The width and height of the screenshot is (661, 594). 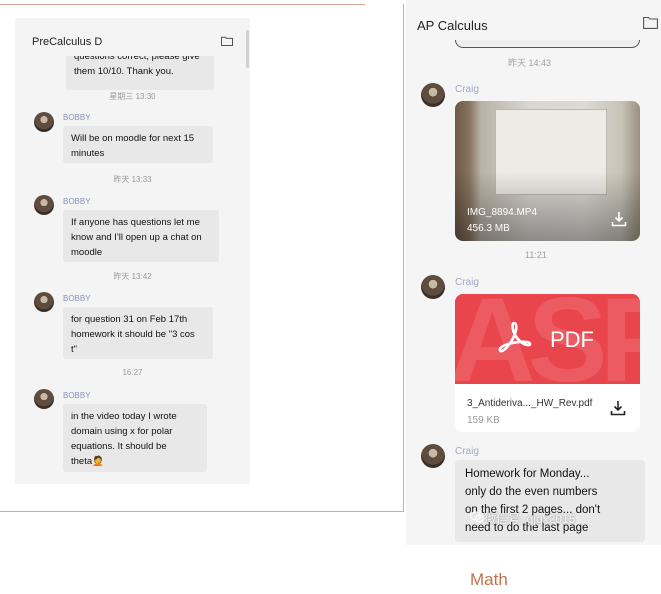 I want to click on wechat-icon, so click(x=477, y=517).